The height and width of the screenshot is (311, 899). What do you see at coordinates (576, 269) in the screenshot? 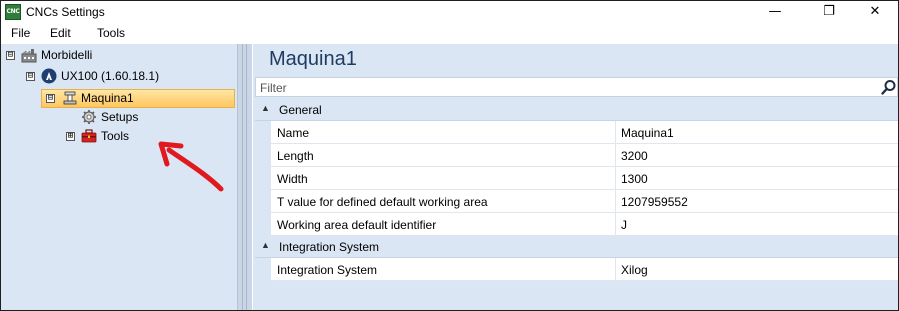
I see `property-row: Integration System Xilog` at bounding box center [576, 269].